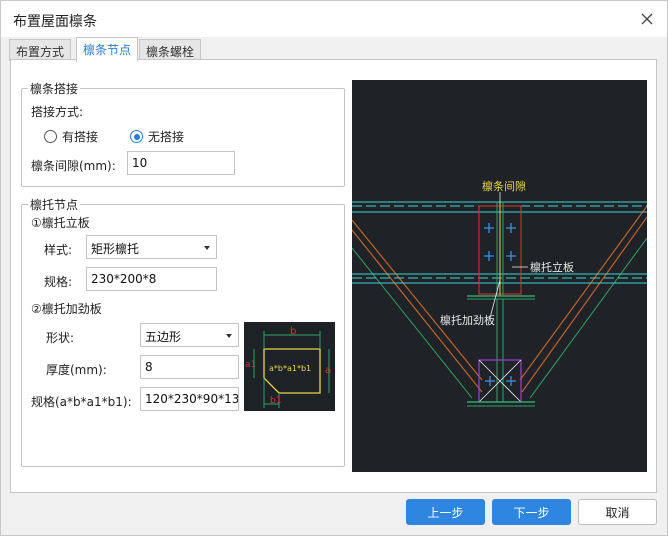  I want to click on dim-a1: a1, so click(250, 365).